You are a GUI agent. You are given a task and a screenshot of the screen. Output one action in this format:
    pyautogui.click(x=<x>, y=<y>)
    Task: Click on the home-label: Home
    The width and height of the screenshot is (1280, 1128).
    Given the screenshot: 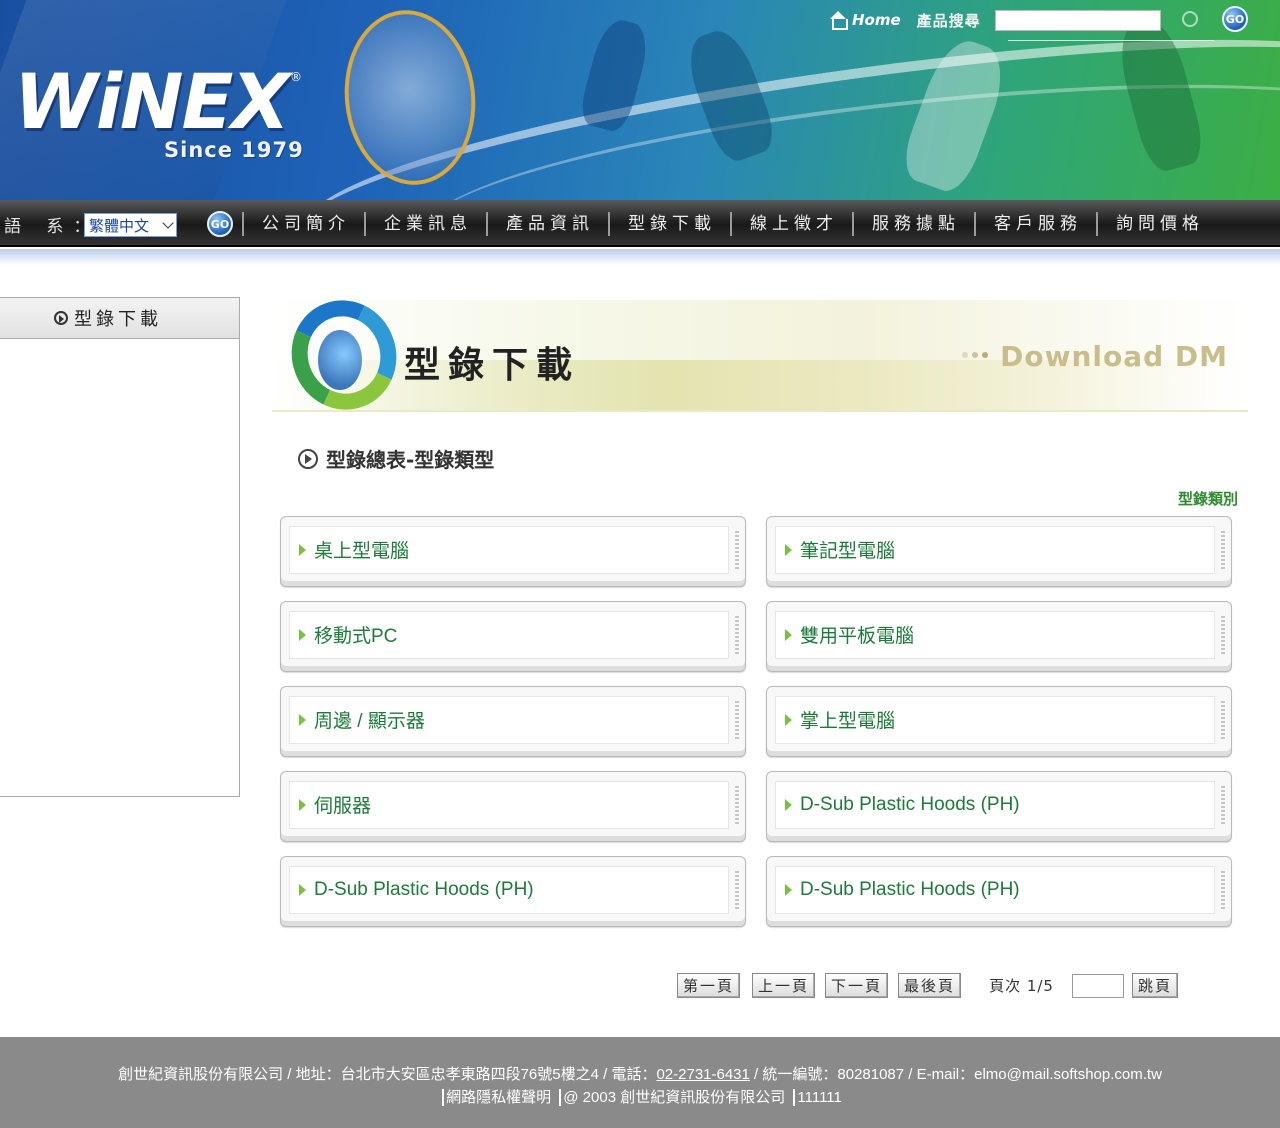 What is the action you would take?
    pyautogui.click(x=876, y=20)
    